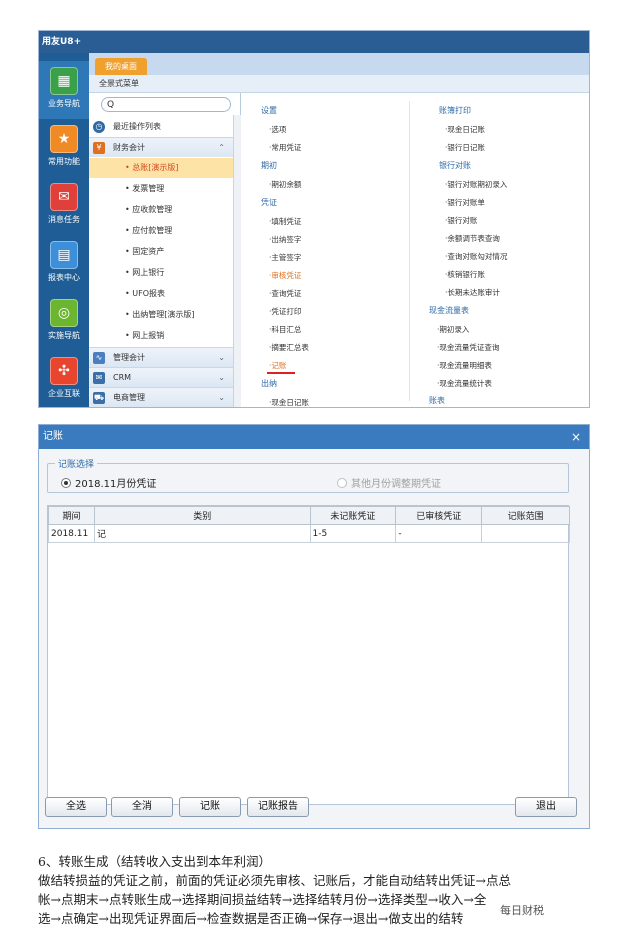  Describe the element at coordinates (221, 148) in the screenshot. I see `chevron-up-icon: ⌃` at that location.